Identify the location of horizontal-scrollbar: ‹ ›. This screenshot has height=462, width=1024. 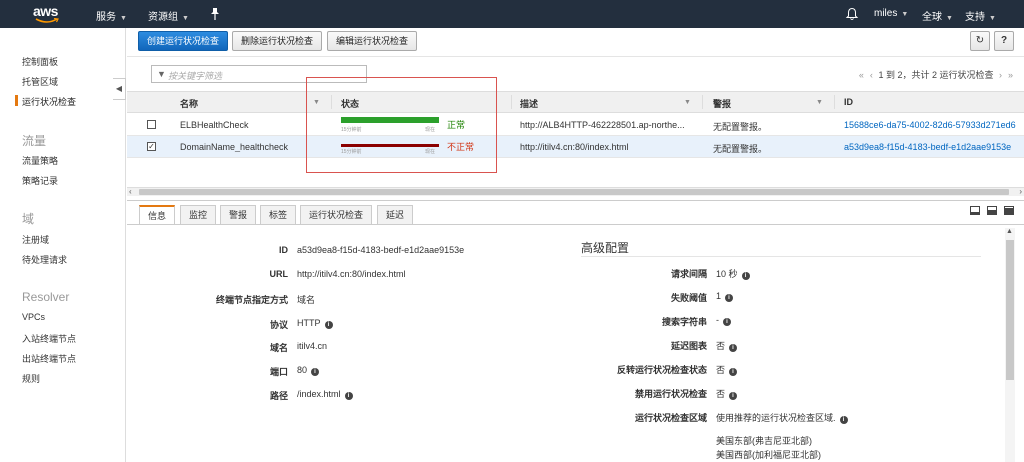
(575, 191).